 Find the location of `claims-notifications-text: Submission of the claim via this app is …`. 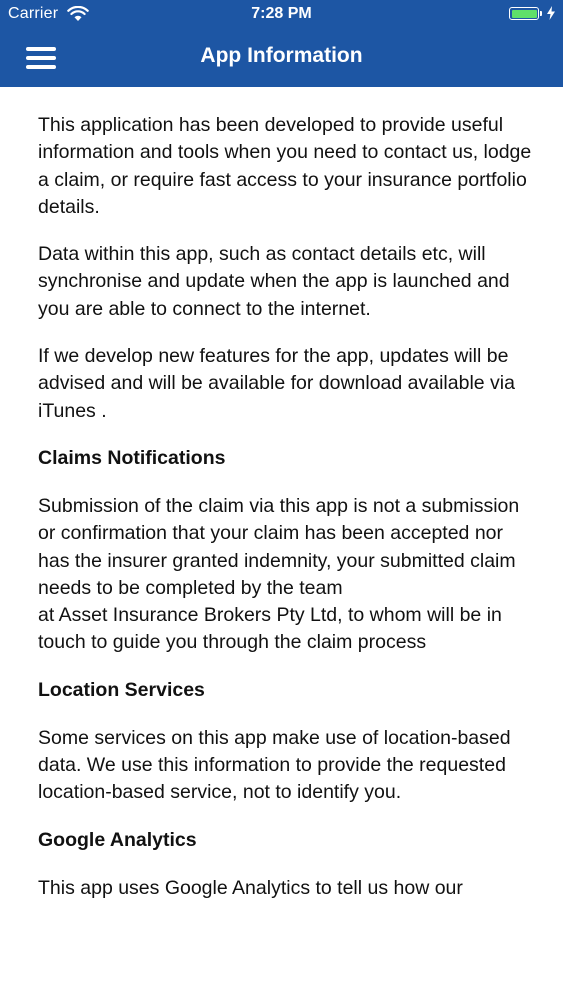

claims-notifications-text: Submission of the claim via this app is … is located at coordinates (288, 575).